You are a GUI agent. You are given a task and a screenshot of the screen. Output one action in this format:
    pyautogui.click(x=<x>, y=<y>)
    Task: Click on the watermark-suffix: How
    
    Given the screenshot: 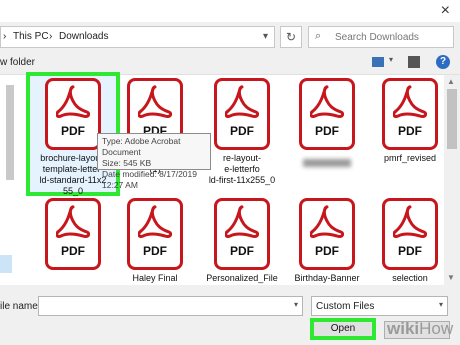 What is the action you would take?
    pyautogui.click(x=436, y=328)
    